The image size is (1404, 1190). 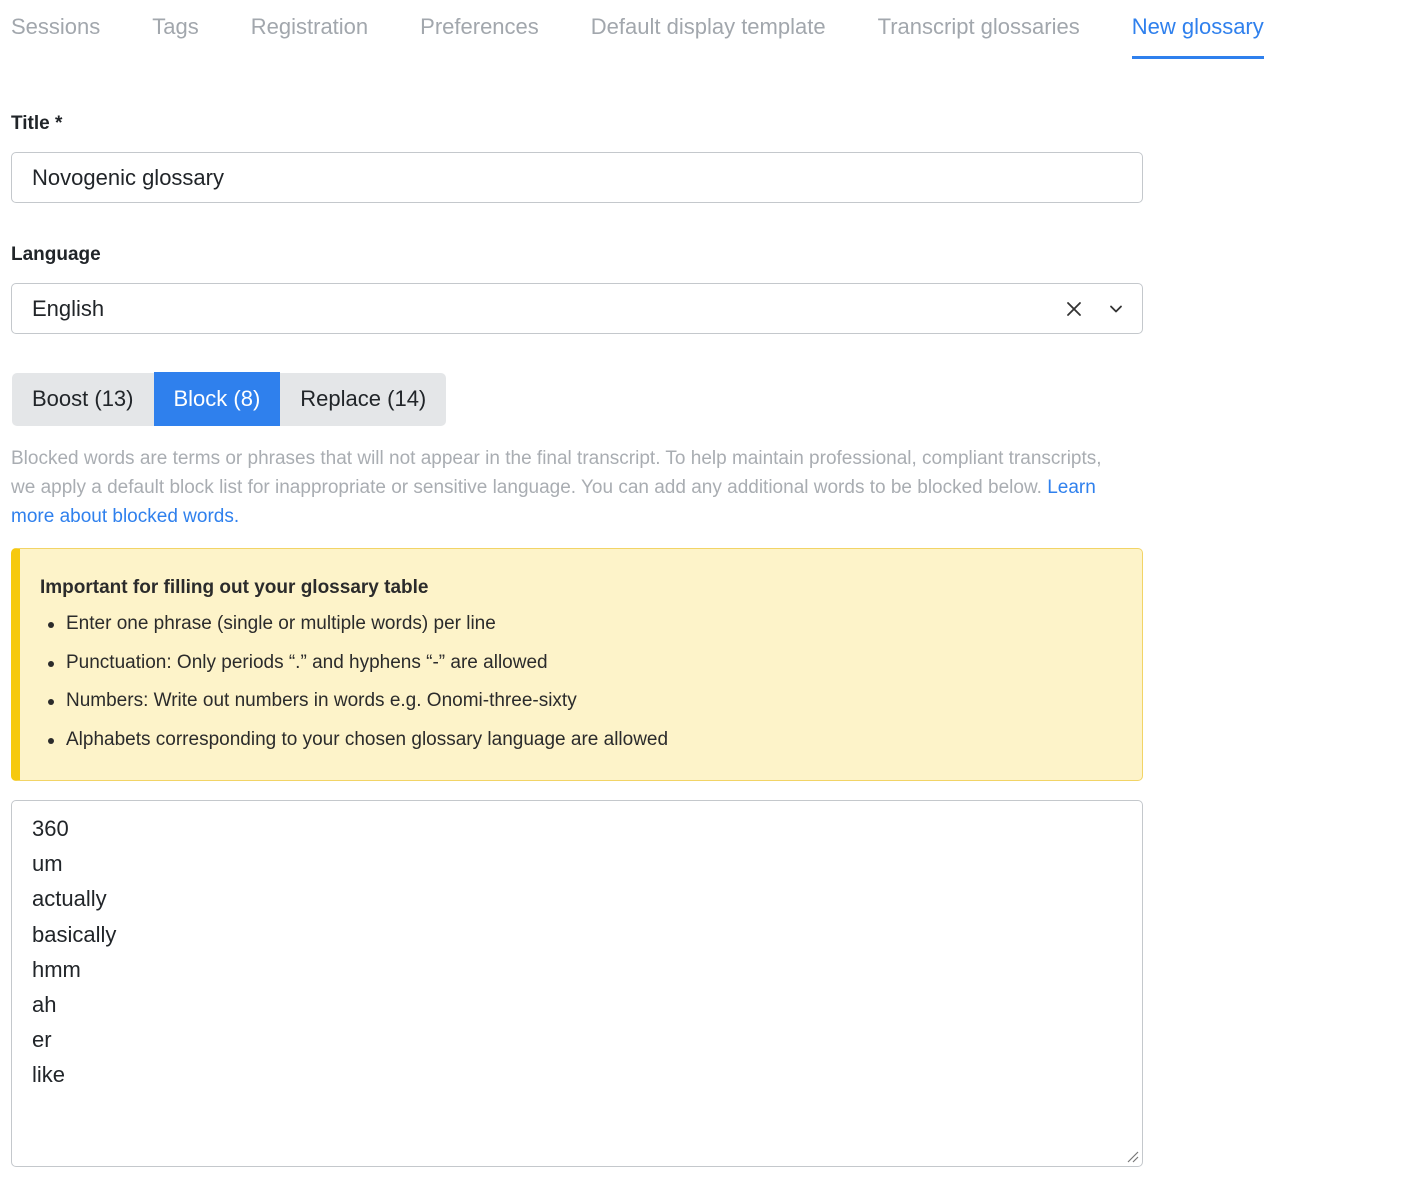 What do you see at coordinates (577, 308) in the screenshot?
I see `language-select: English` at bounding box center [577, 308].